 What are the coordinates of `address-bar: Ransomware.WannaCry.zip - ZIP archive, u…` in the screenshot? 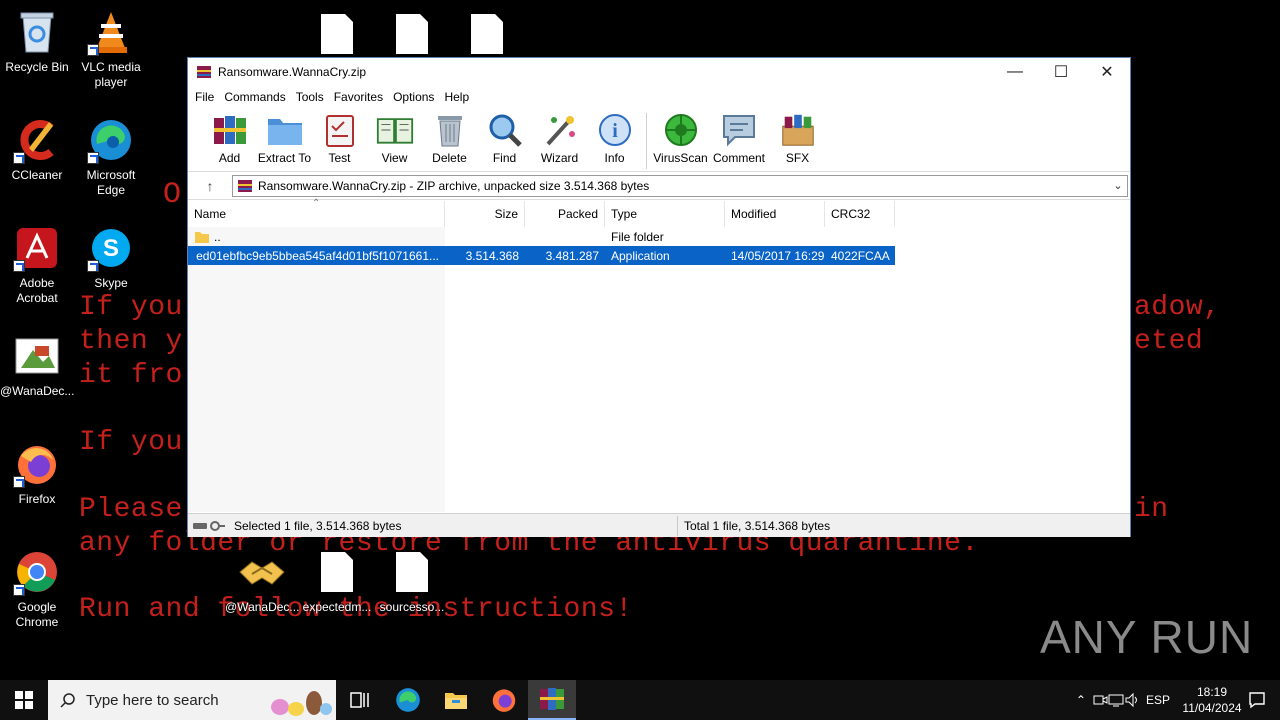 It's located at (680, 185).